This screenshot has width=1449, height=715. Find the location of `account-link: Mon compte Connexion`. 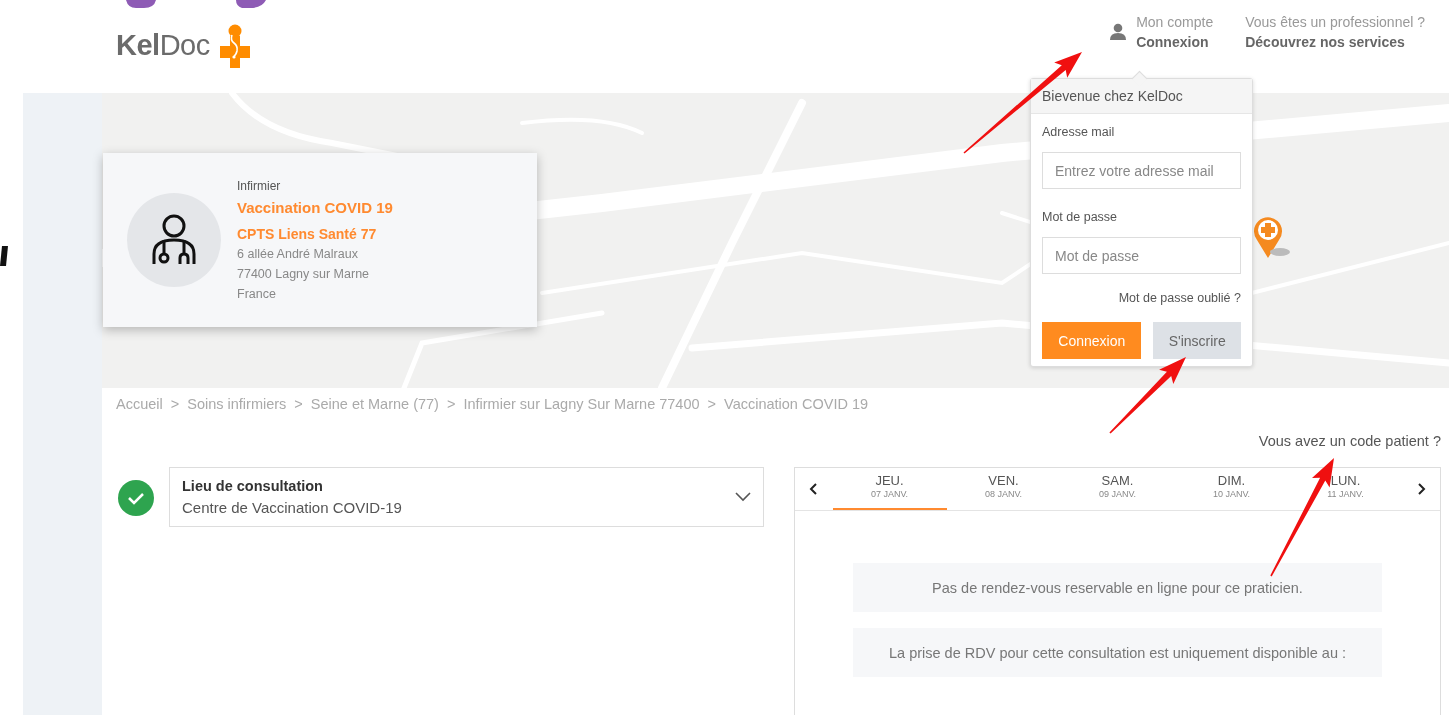

account-link: Mon compte Connexion is located at coordinates (1175, 31).